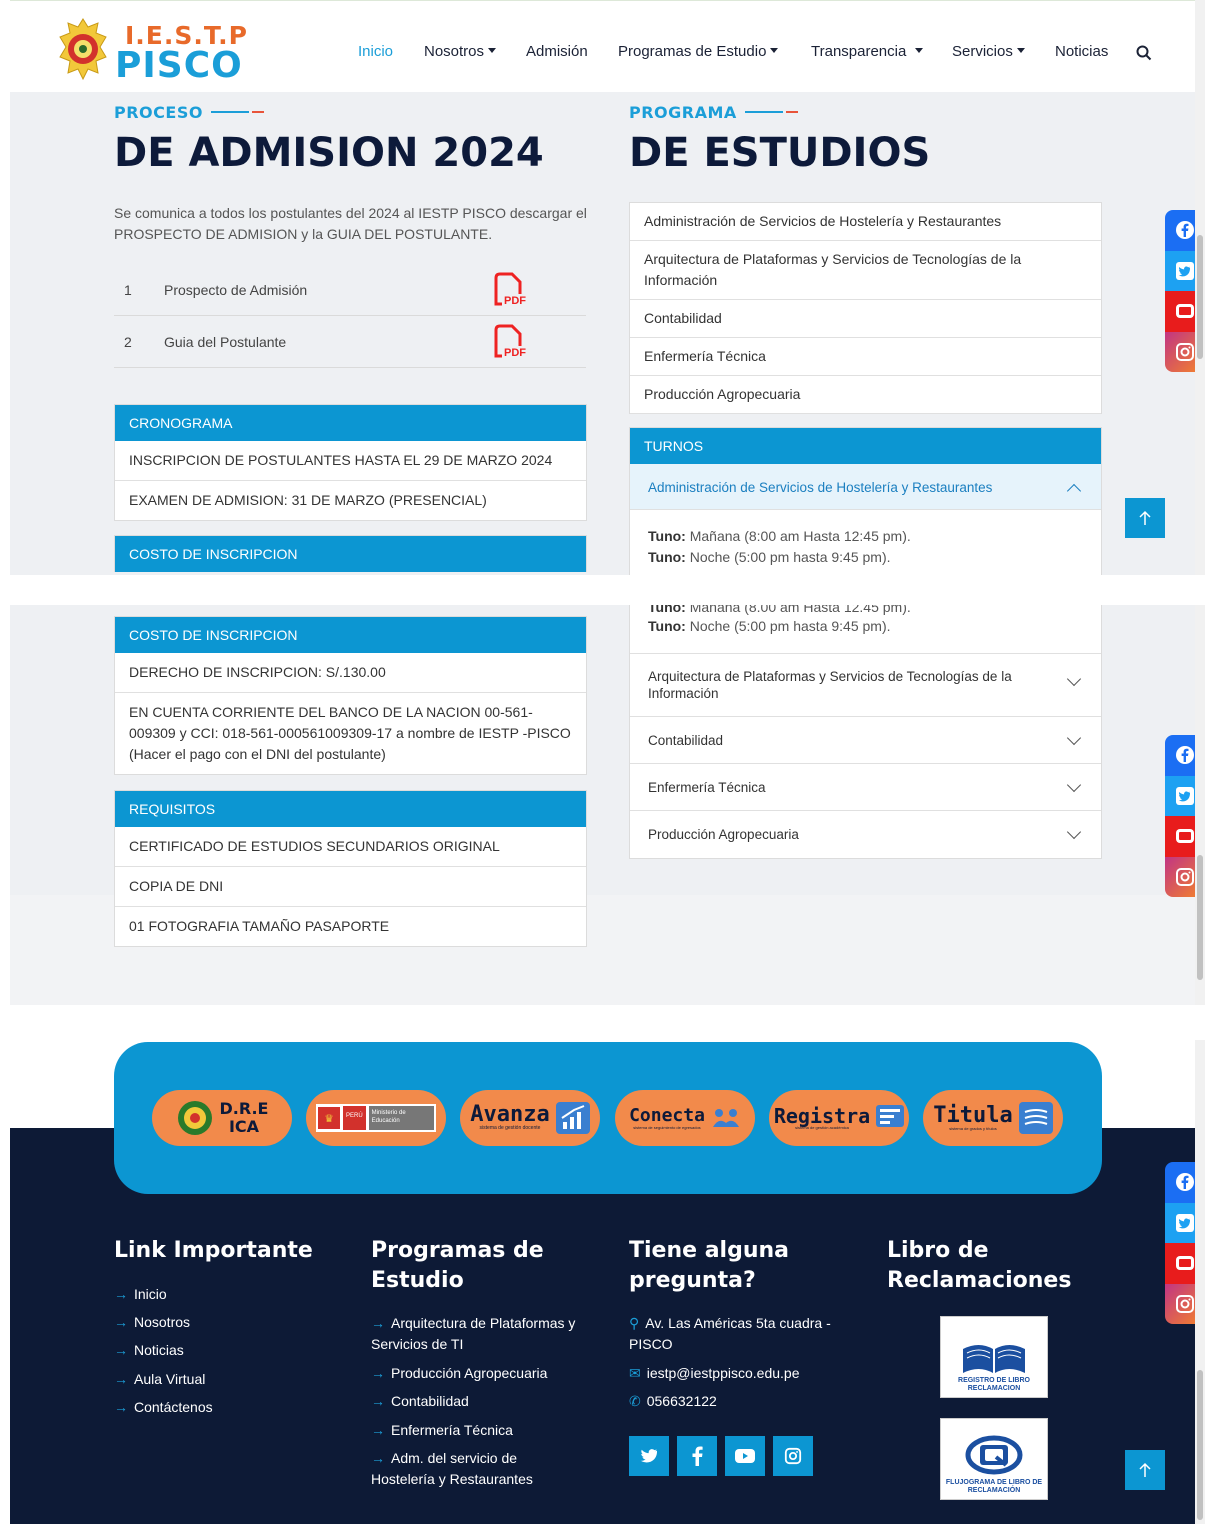 This screenshot has height=1524, width=1215. What do you see at coordinates (800, 610) in the screenshot?
I see `turno-value: Mañana (8.00 am Hasta 12.45 pm).` at bounding box center [800, 610].